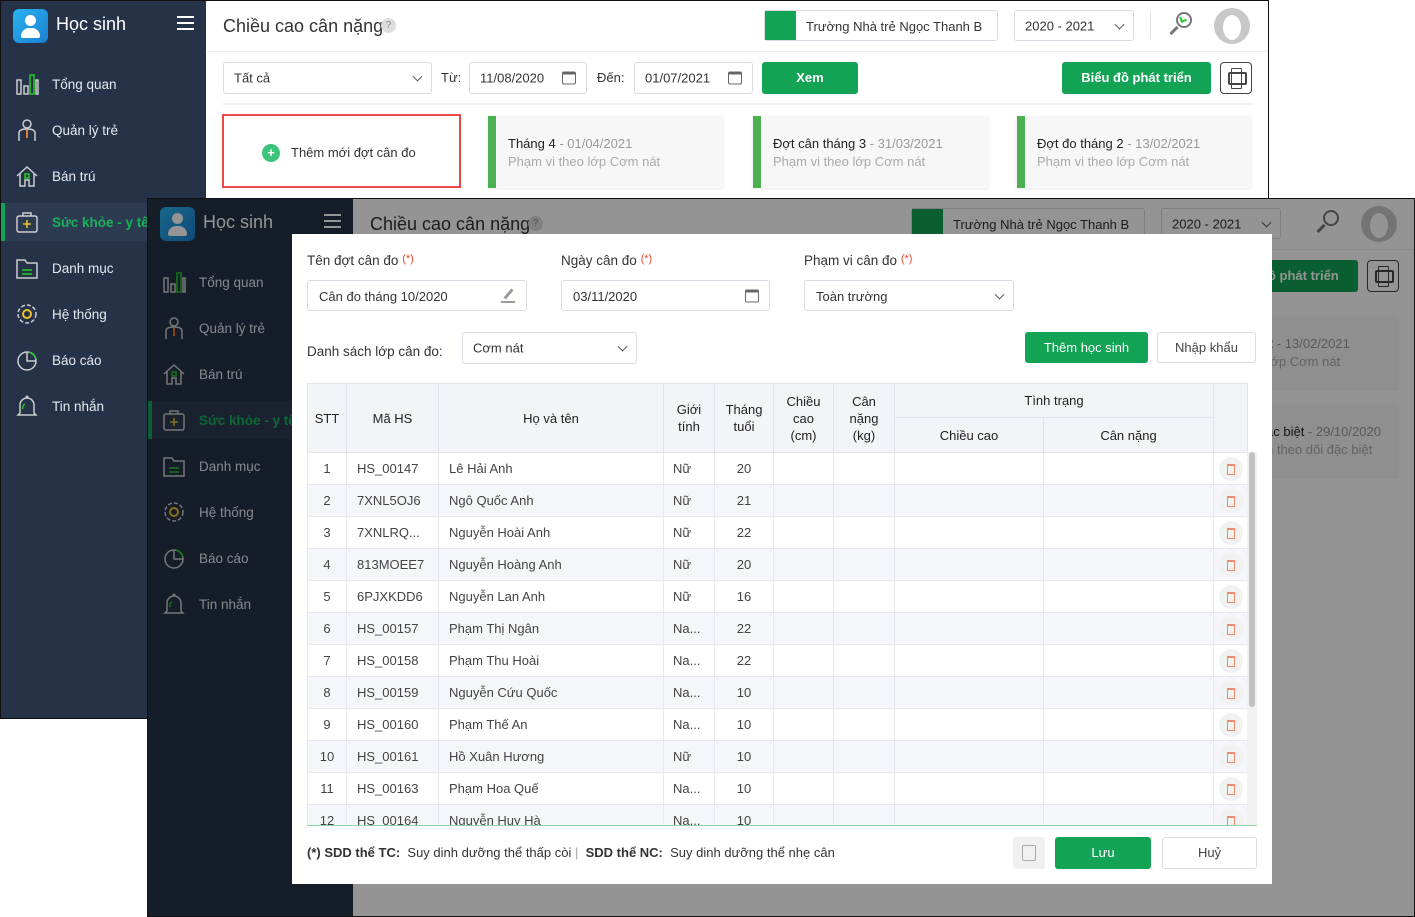 This screenshot has width=1415, height=917. I want to click on table-row: 1 HS_00147 Lê Hải Anh Nữ 20, so click(778, 468).